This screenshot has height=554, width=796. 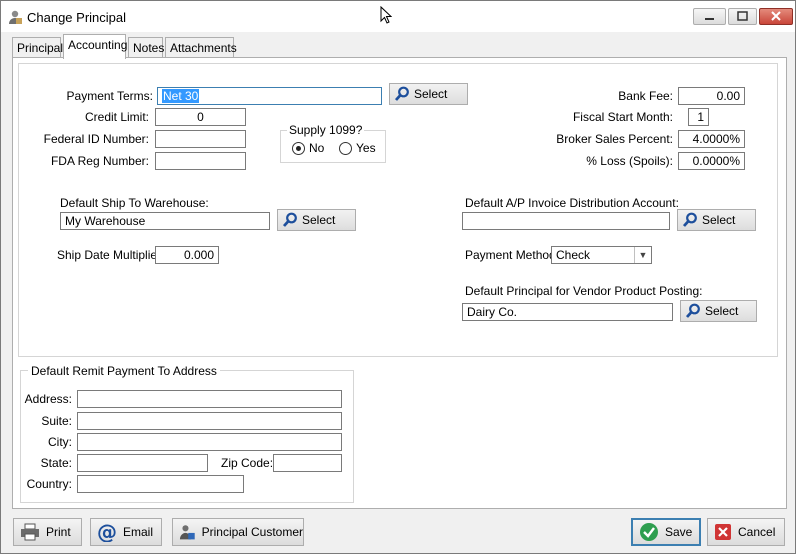 What do you see at coordinates (326, 130) in the screenshot?
I see `supply-1099-label: Supply 1099?` at bounding box center [326, 130].